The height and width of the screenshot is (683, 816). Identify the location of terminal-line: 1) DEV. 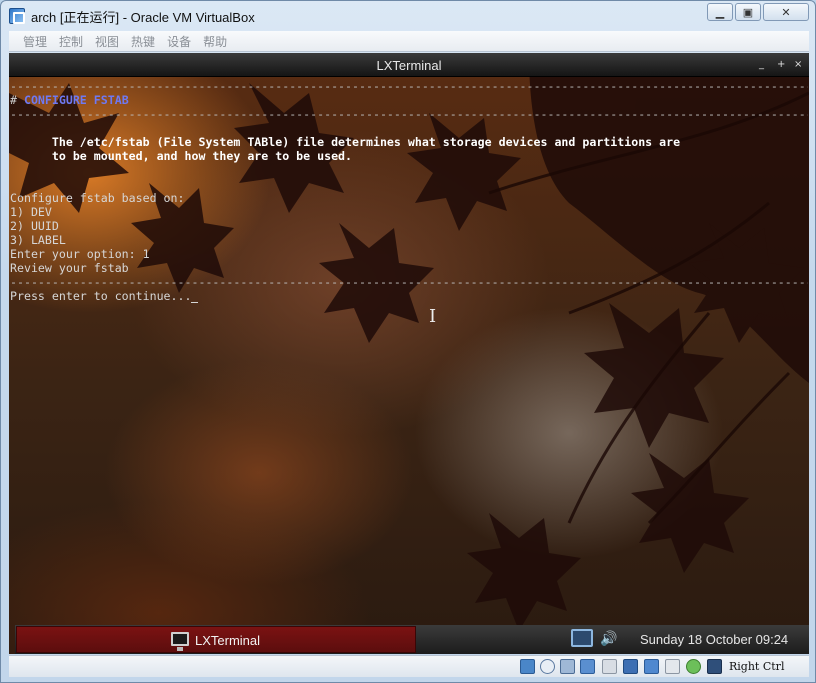
(31, 212).